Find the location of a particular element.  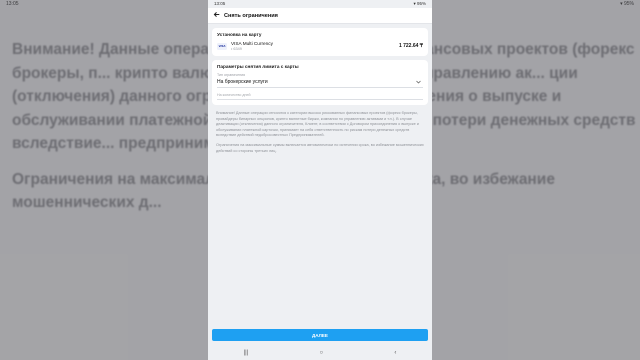

days-input: На количество дней is located at coordinates (320, 96).